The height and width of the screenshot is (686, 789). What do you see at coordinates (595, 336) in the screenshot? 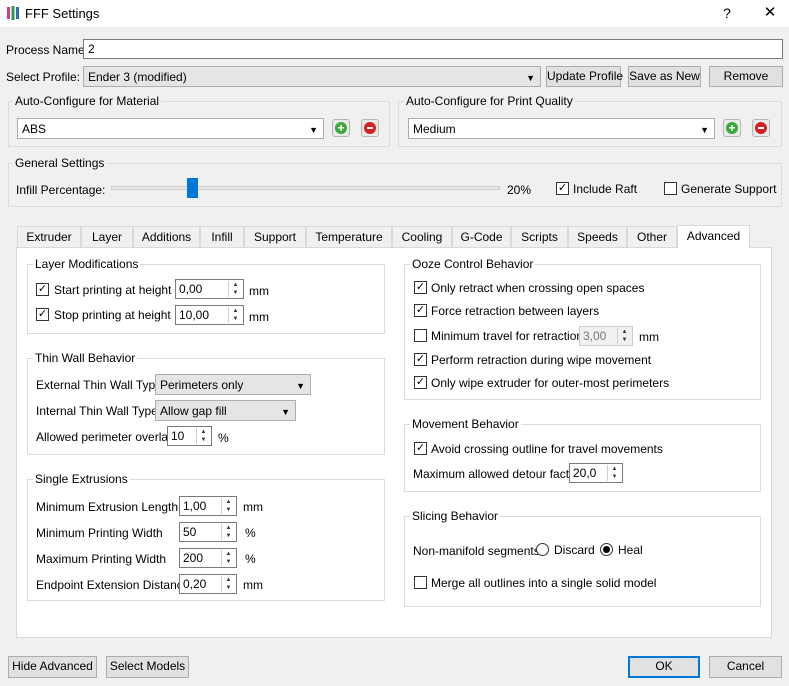
I see `min-travel-value: 3,00` at bounding box center [595, 336].